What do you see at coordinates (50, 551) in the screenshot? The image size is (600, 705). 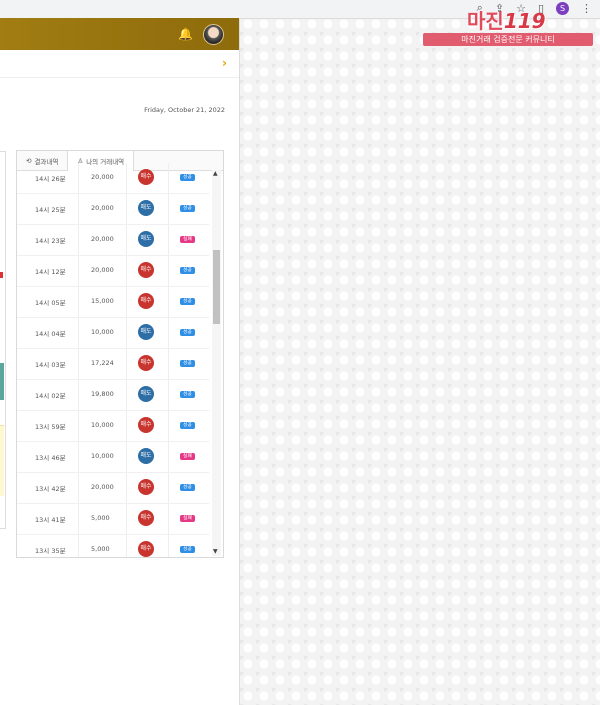 I see `trade-time: 13시 35분` at bounding box center [50, 551].